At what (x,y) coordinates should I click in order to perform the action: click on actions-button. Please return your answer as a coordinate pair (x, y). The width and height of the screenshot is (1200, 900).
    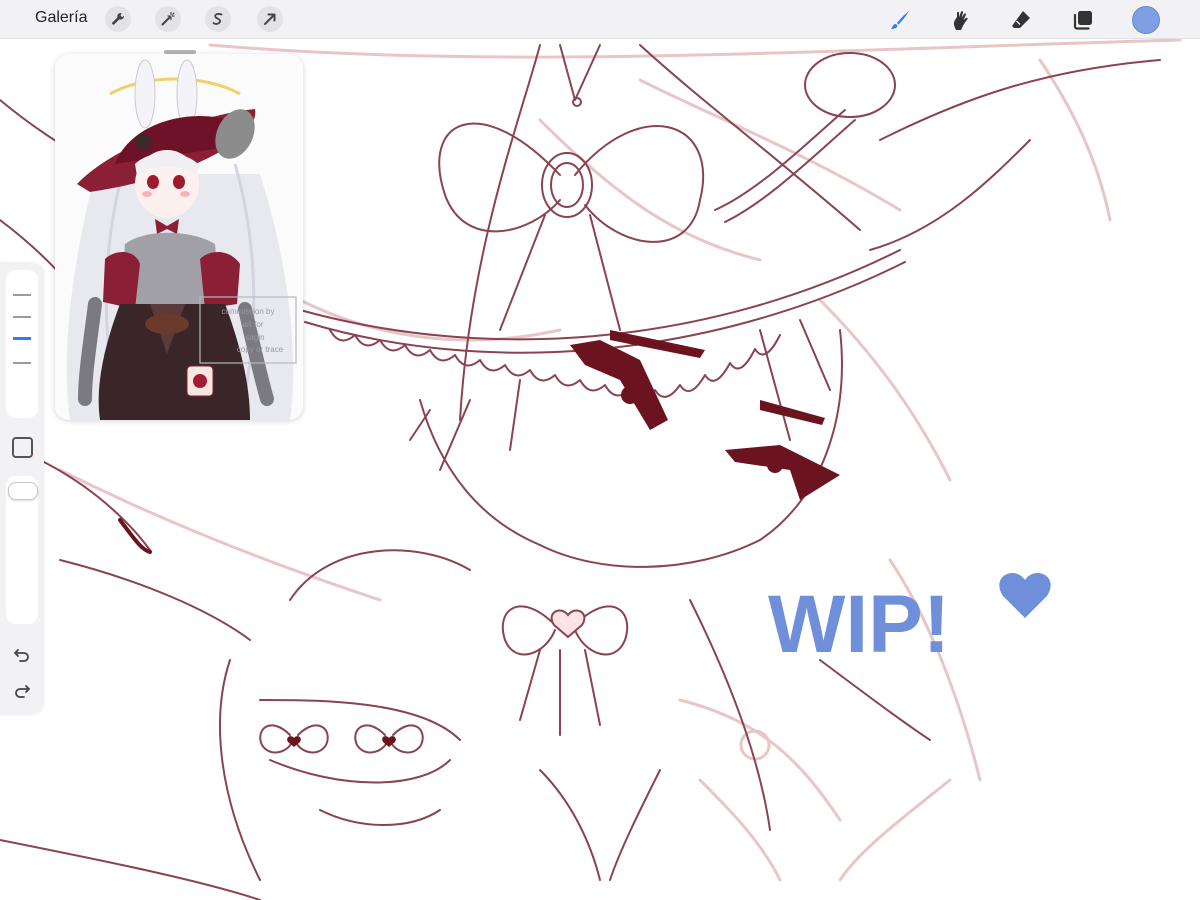
    Looking at the image, I should click on (118, 19).